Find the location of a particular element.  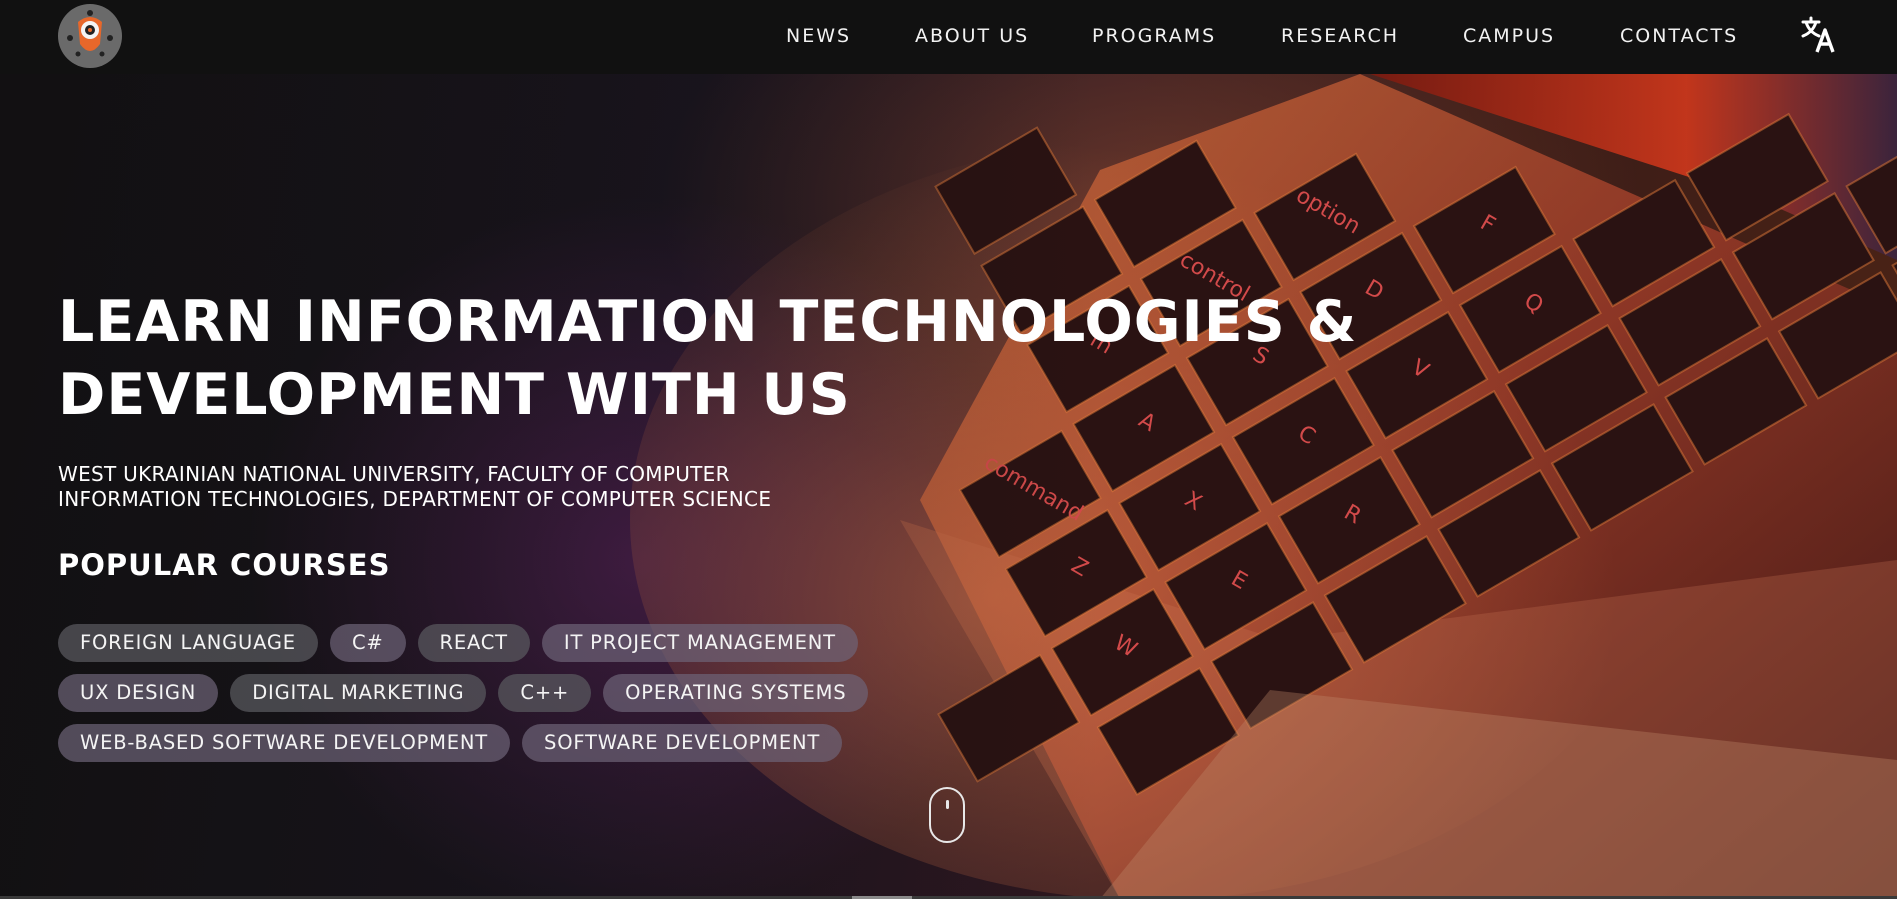

nav-campus: CAMPUS is located at coordinates (1509, 36).